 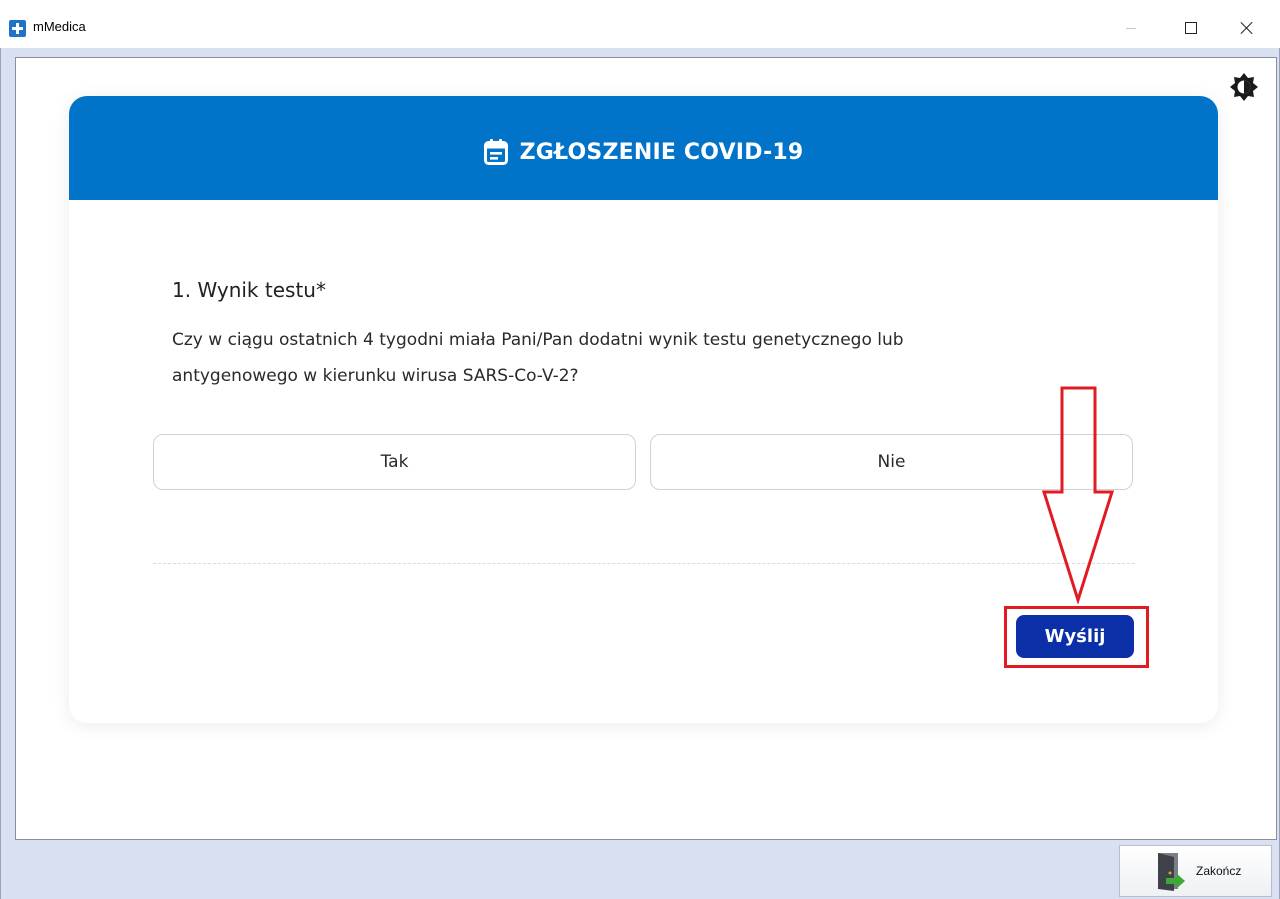 What do you see at coordinates (1171, 872) in the screenshot?
I see `exit-door-icon` at bounding box center [1171, 872].